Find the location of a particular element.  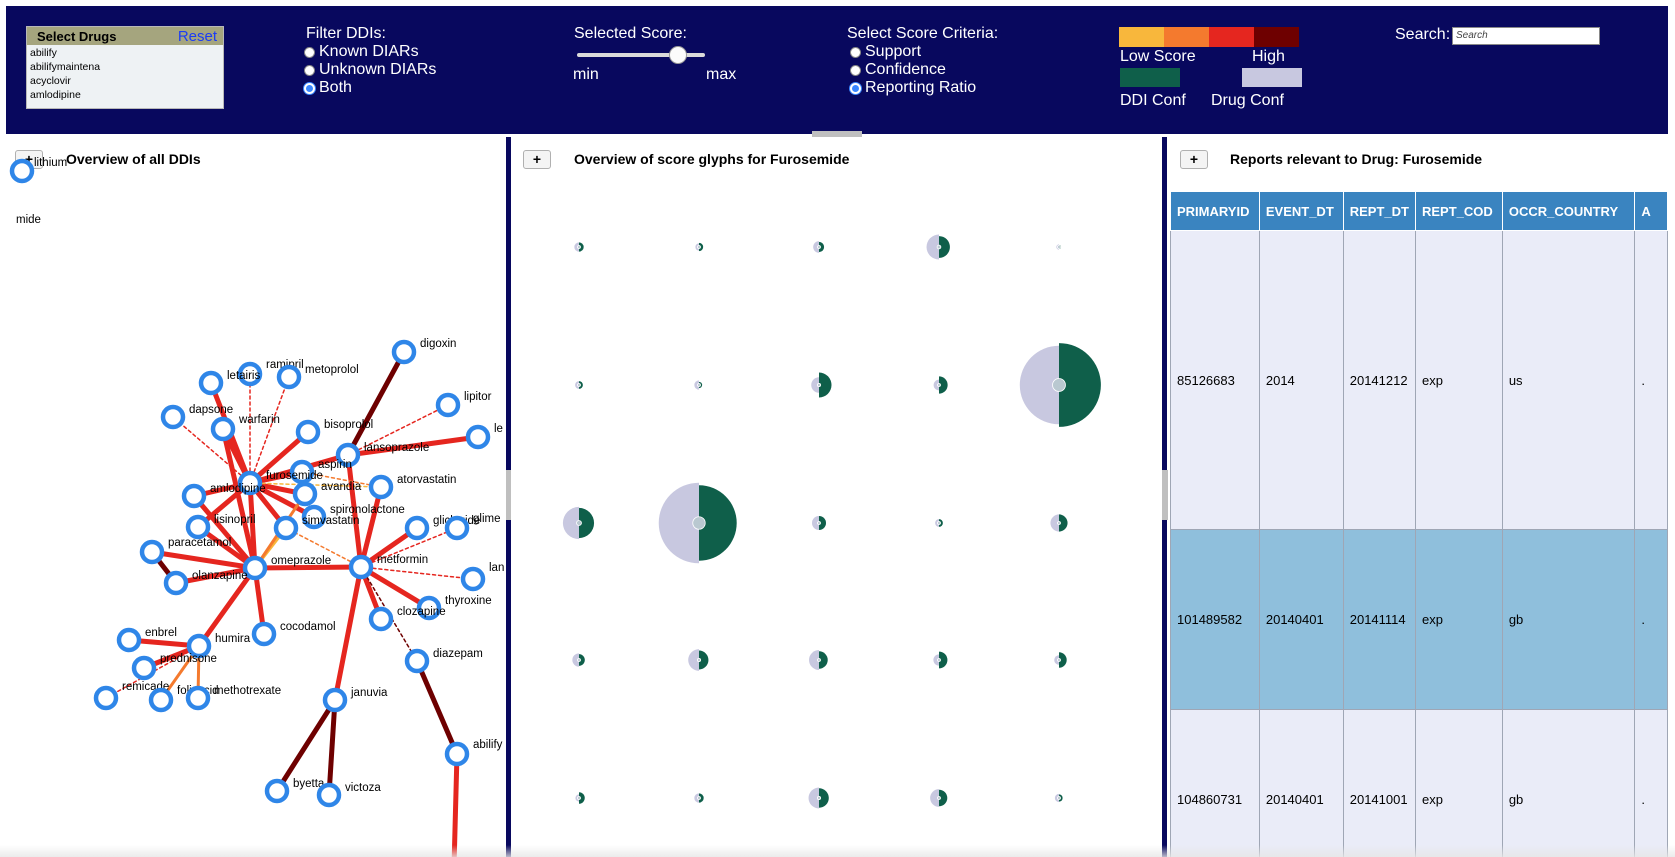

column-header: REPT_DT is located at coordinates (1379, 211).